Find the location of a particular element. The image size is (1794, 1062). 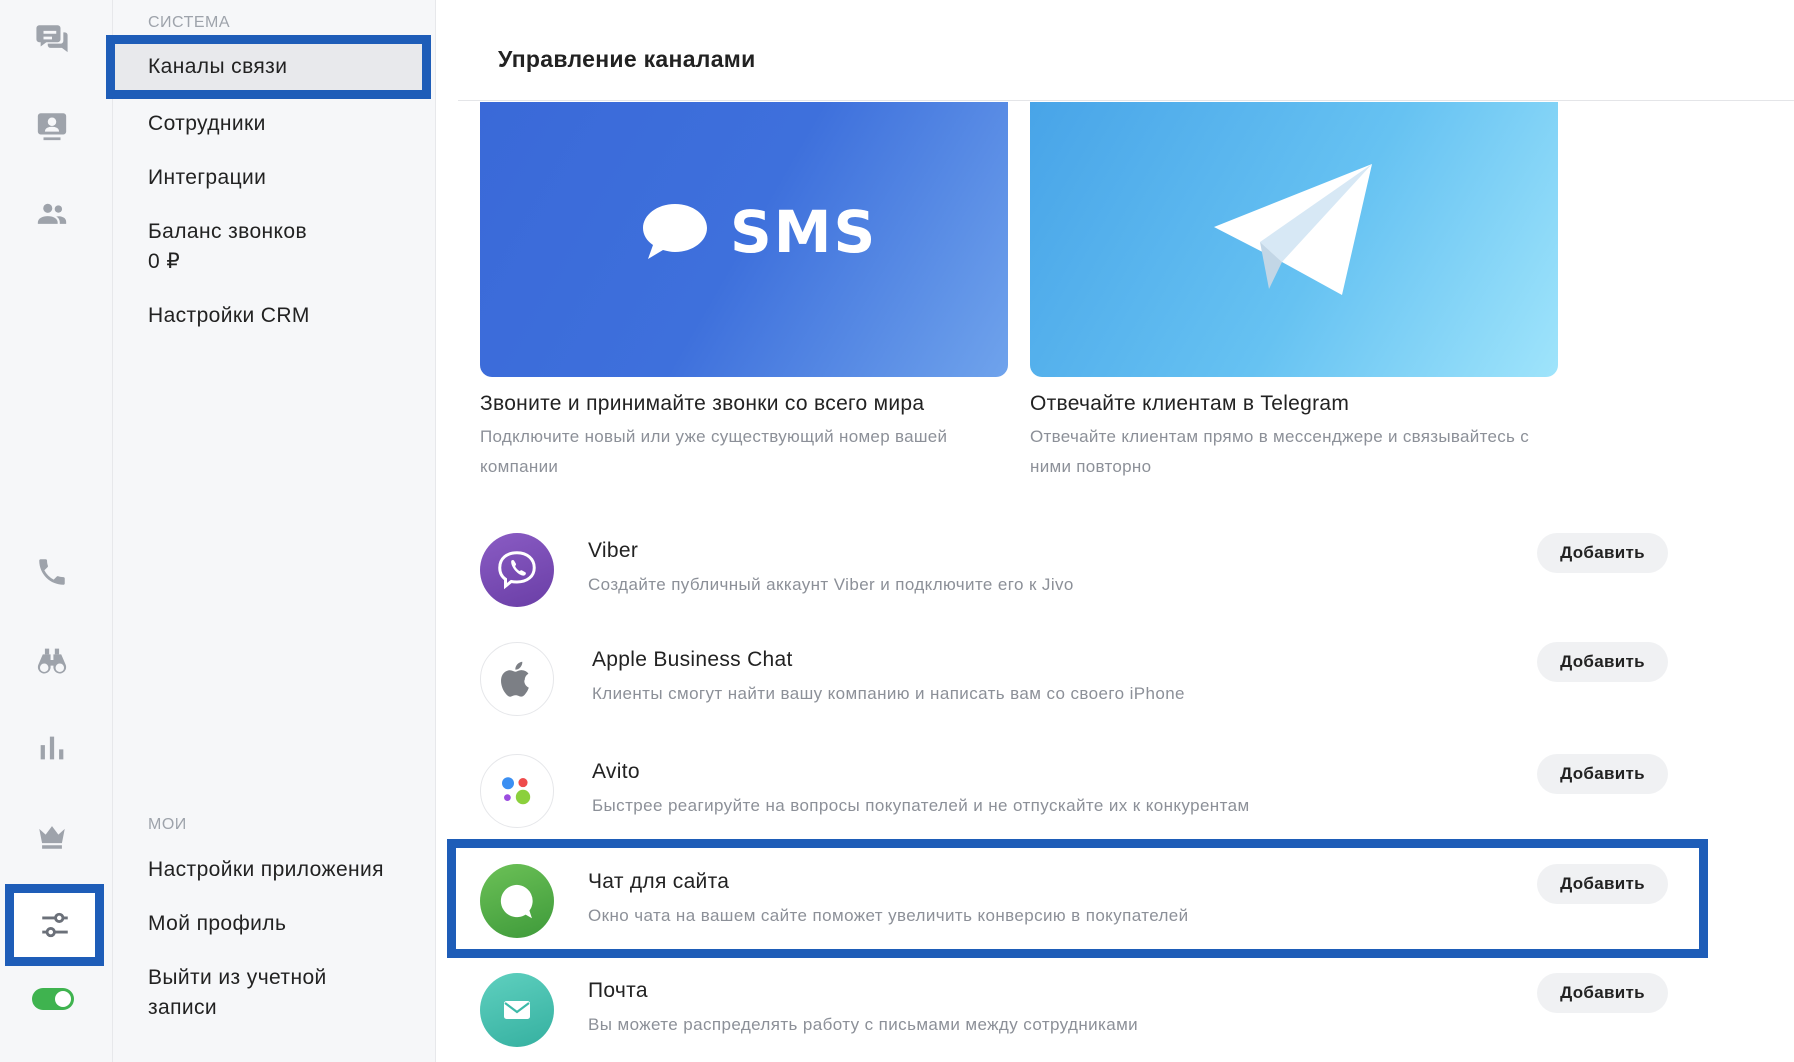

nav-item-profile: Мой профиль is located at coordinates (217, 924).